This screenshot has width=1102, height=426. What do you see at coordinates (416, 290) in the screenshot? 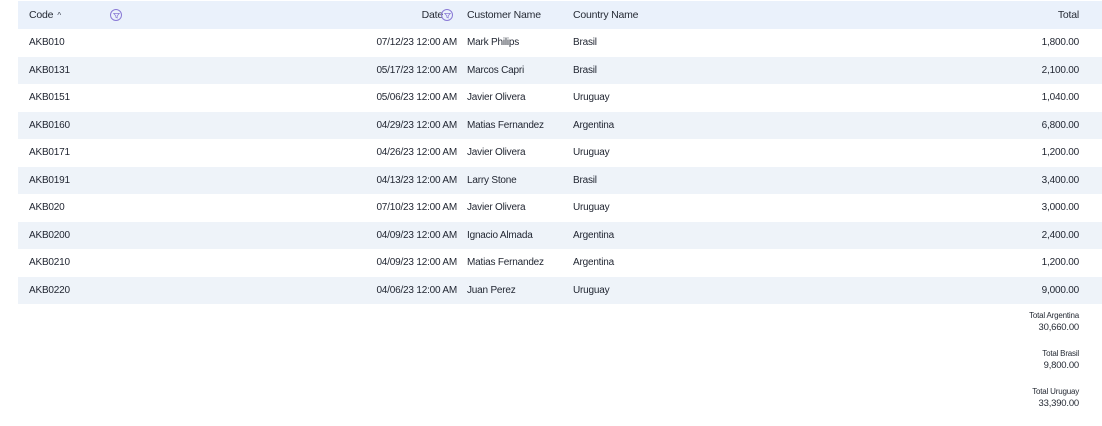
I see `cell-date: 04/06/23 12:00 AM` at bounding box center [416, 290].